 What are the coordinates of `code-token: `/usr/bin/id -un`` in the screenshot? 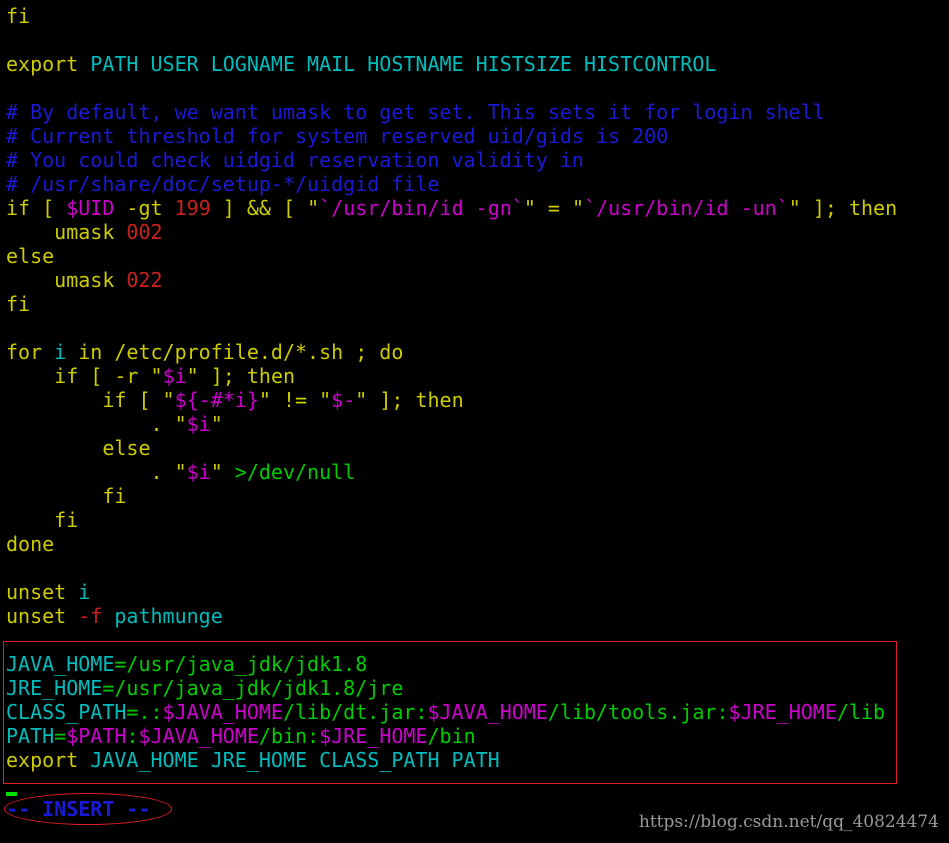 It's located at (686, 208).